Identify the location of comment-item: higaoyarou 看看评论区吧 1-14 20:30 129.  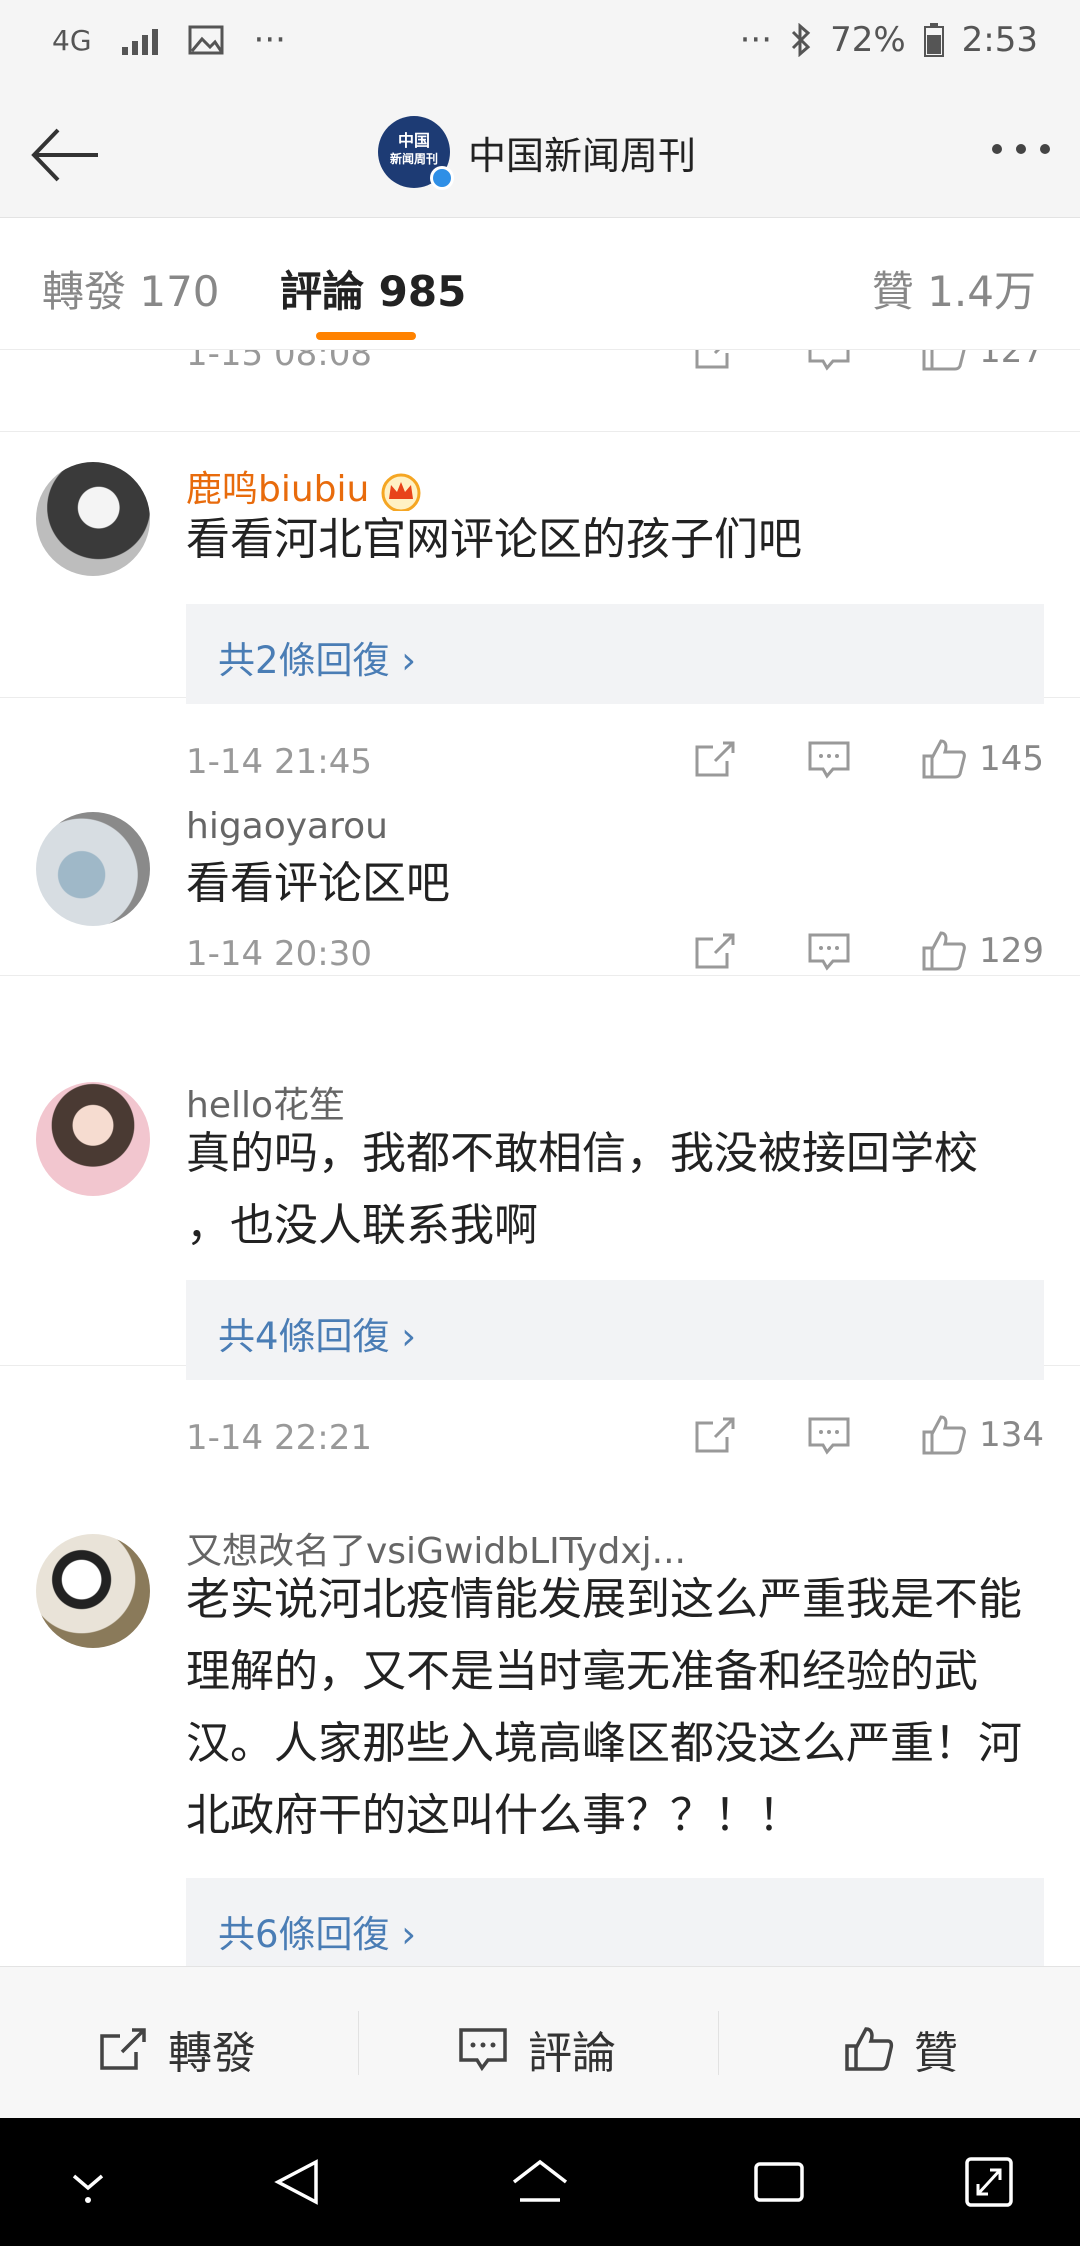
(540, 887).